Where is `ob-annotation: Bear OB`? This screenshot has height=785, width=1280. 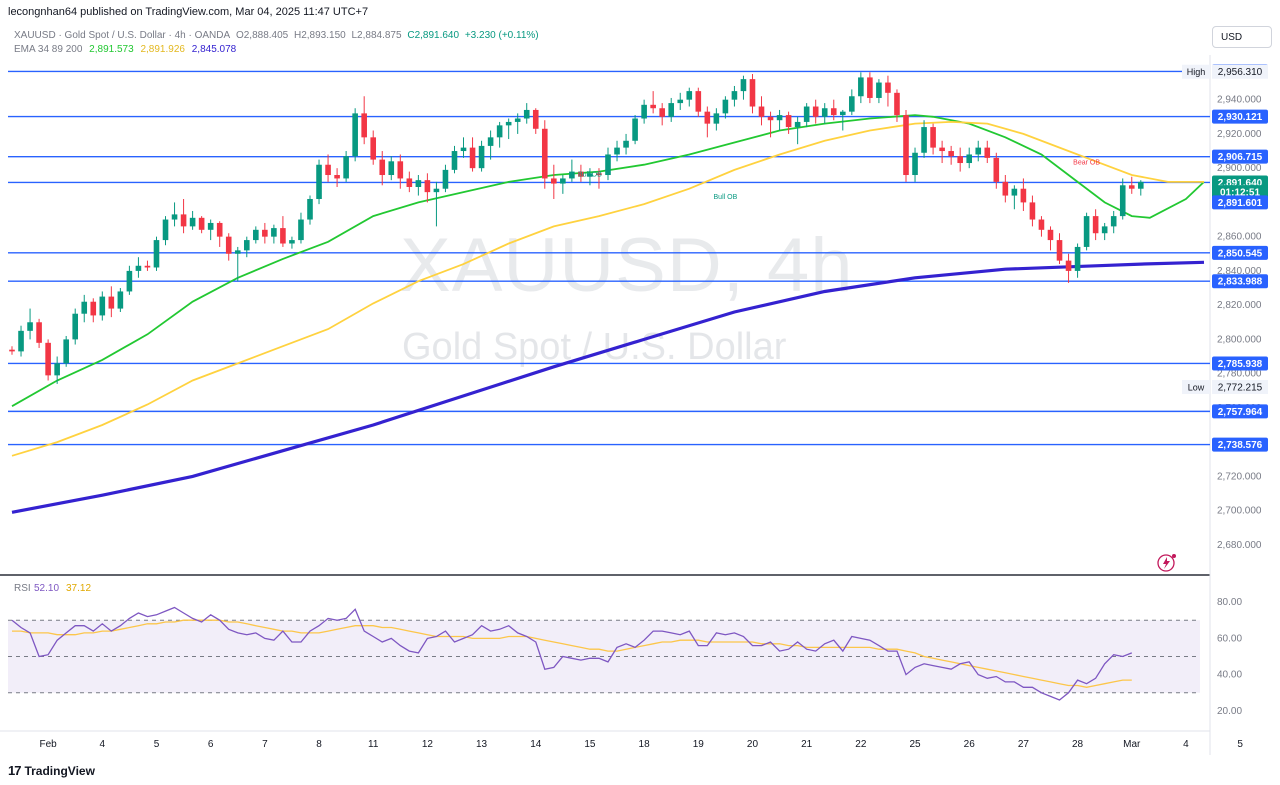 ob-annotation: Bear OB is located at coordinates (1086, 163).